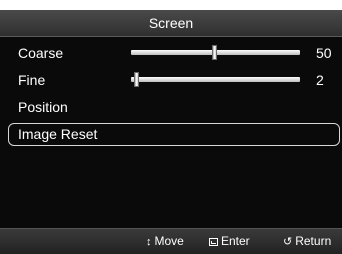  I want to click on menu-item-fine: Fine 2, so click(175, 80).